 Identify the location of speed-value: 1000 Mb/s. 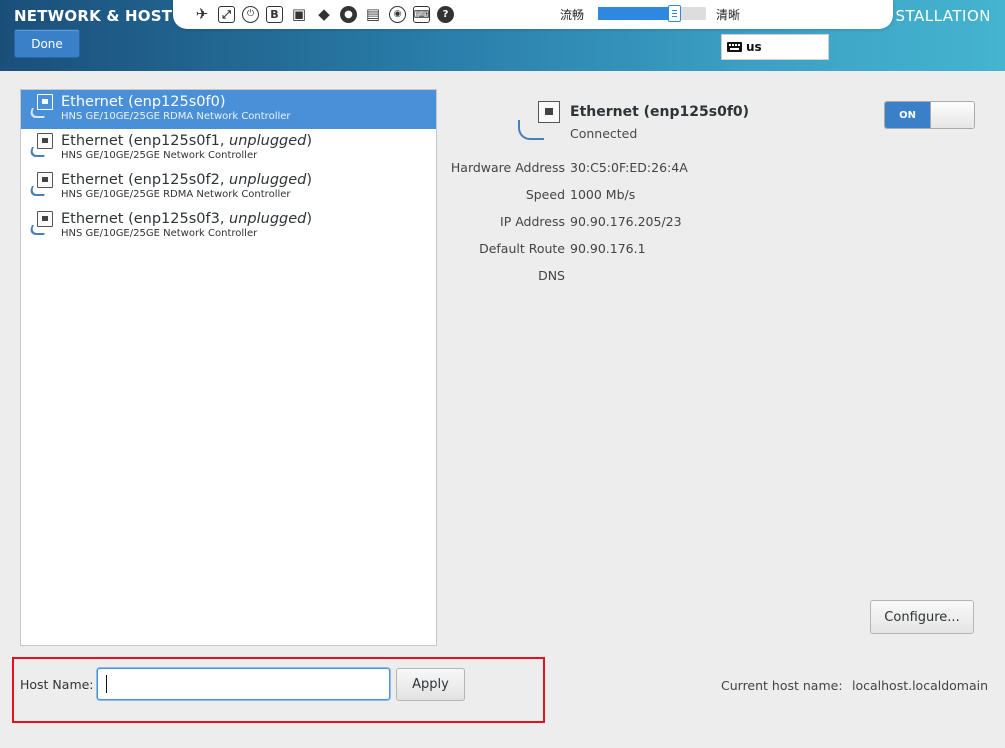
(603, 194).